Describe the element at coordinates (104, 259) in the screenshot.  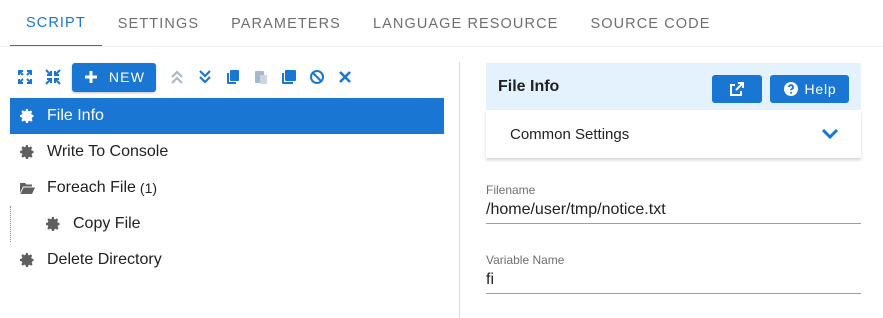
I see `tree-item-label: Delete Directory` at that location.